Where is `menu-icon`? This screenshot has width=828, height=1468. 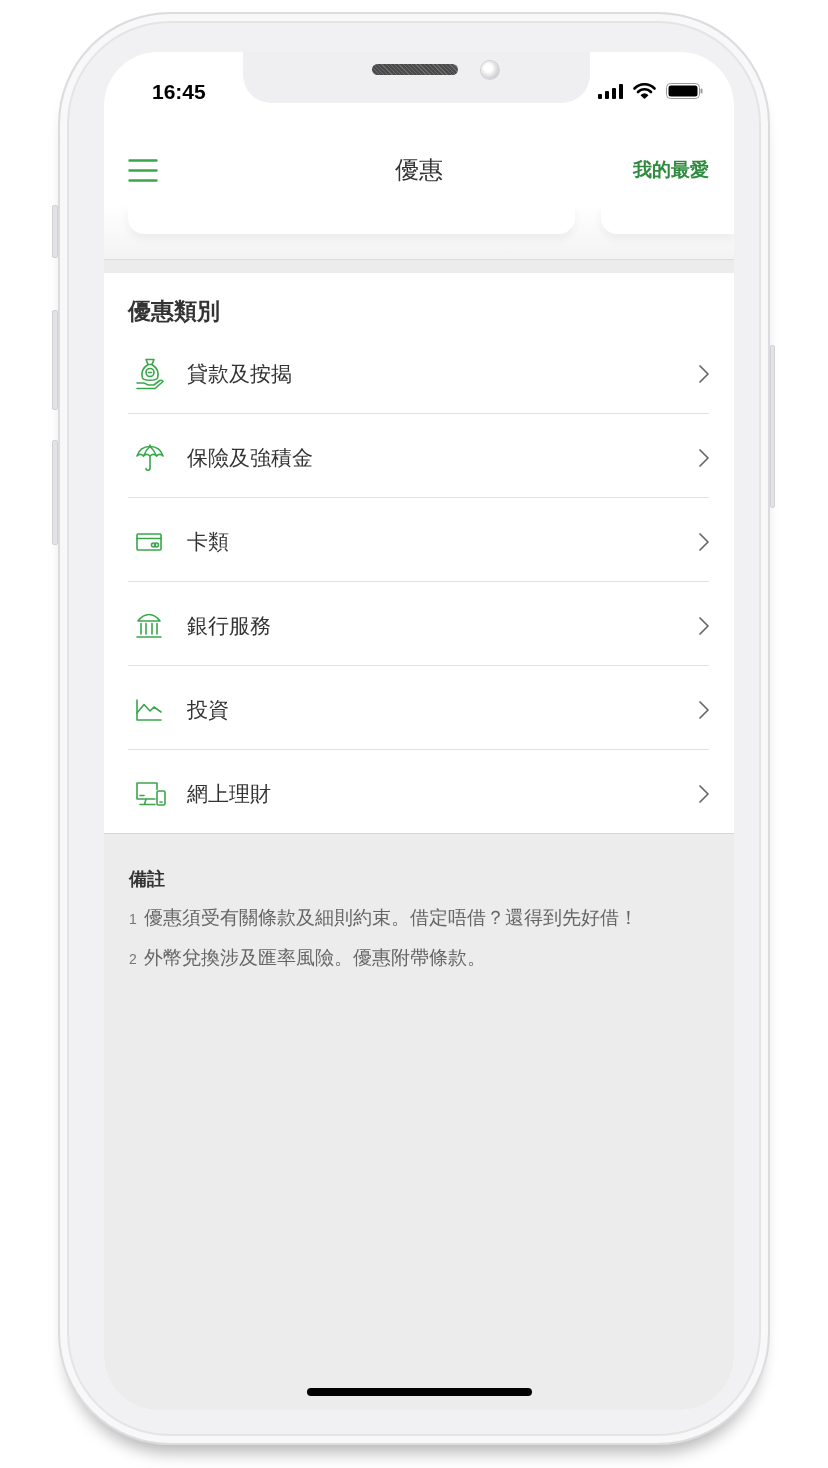
menu-icon is located at coordinates (143, 170).